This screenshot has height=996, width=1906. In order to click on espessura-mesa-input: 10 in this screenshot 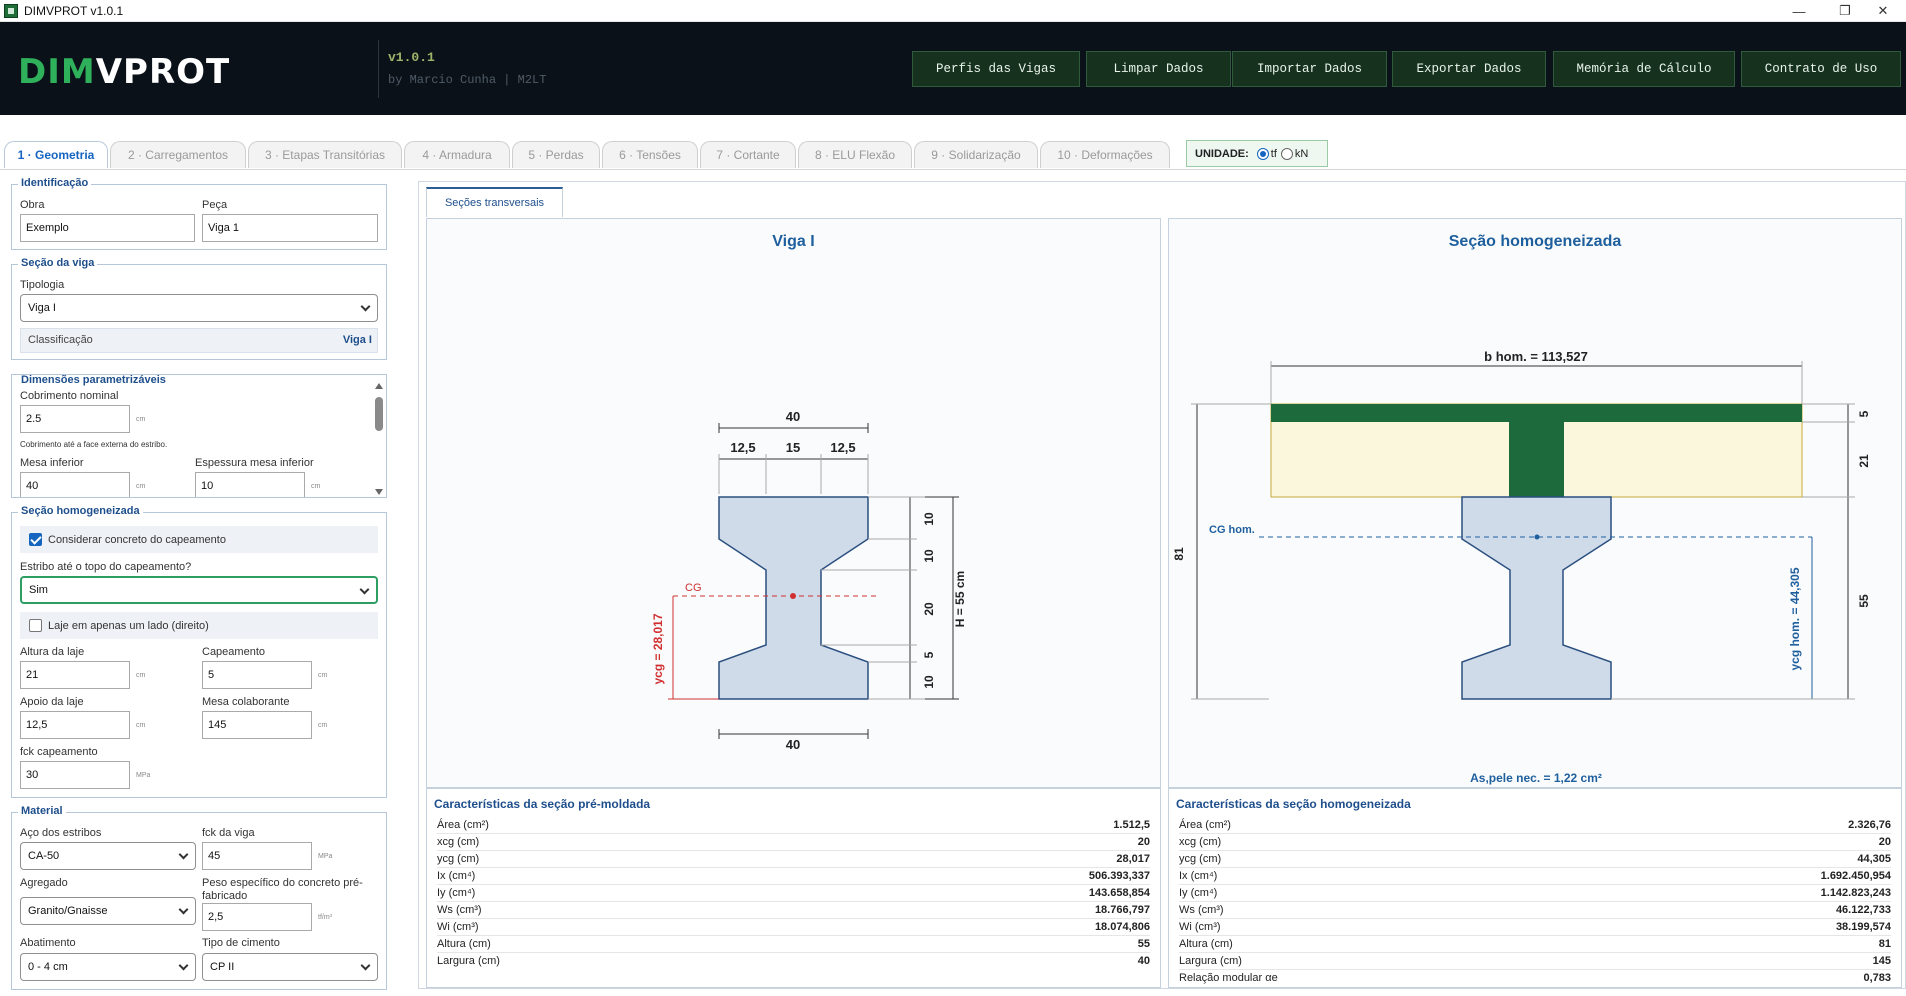, I will do `click(250, 484)`.